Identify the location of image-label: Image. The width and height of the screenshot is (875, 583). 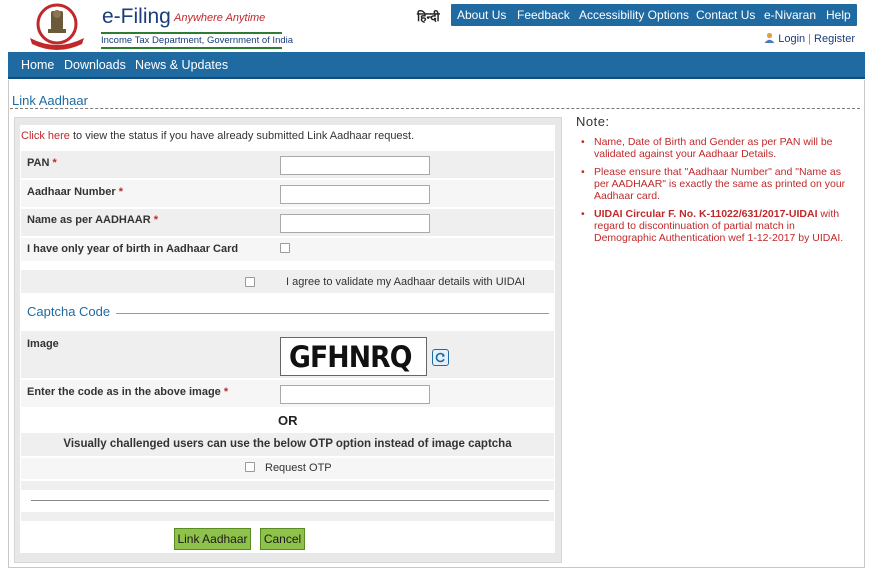
(43, 344).